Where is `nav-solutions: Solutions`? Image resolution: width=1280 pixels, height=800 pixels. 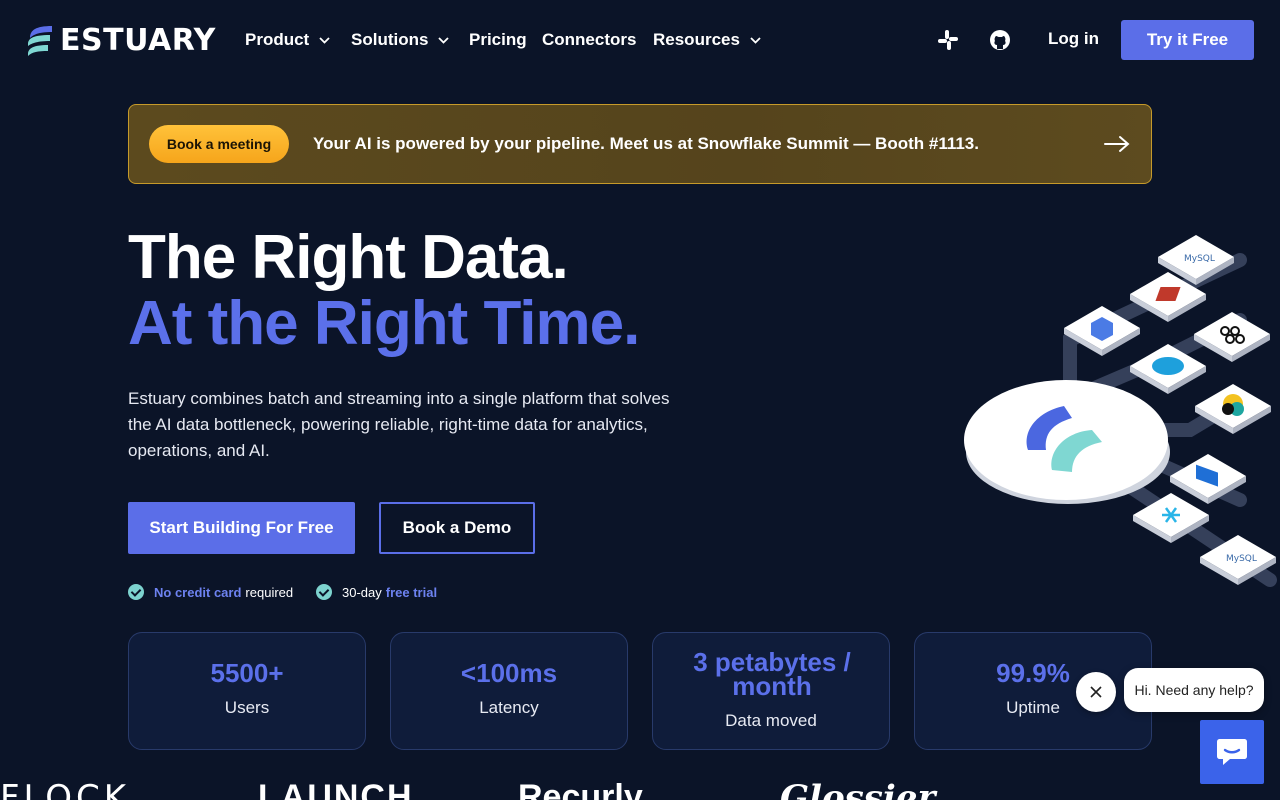 nav-solutions: Solutions is located at coordinates (400, 40).